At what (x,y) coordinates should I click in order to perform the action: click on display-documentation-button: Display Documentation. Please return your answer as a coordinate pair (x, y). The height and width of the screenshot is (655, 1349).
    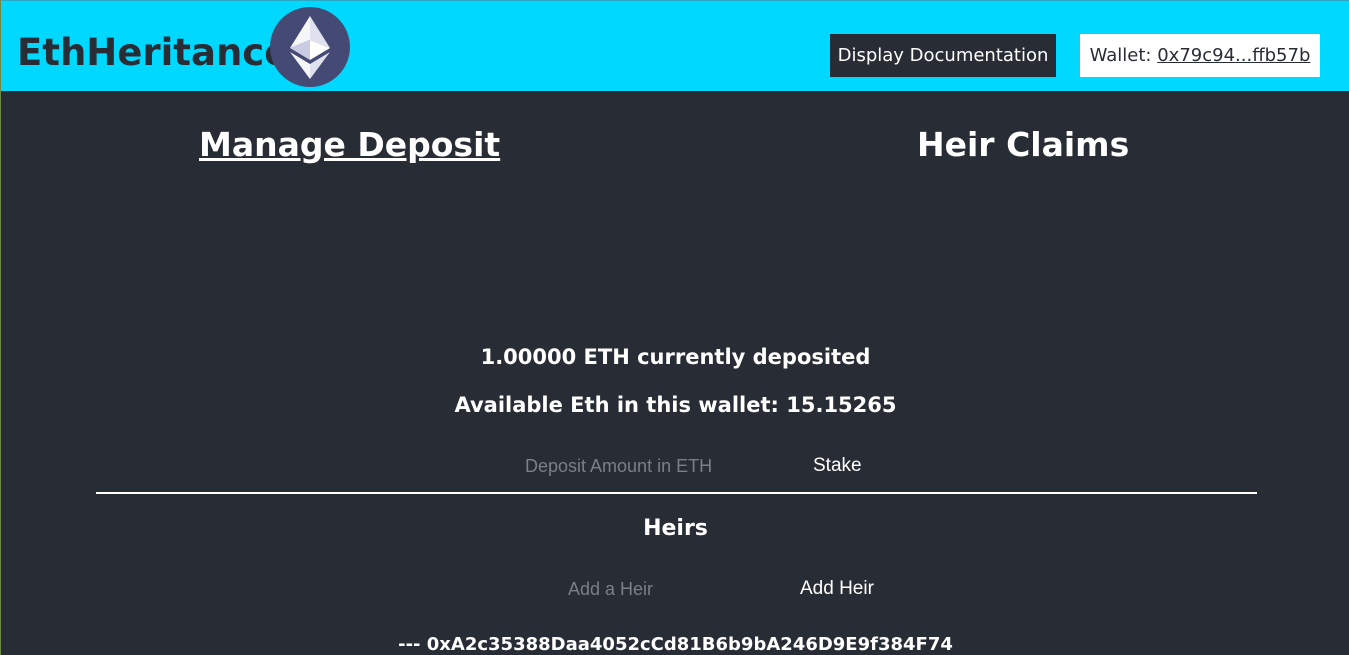
    Looking at the image, I should click on (943, 55).